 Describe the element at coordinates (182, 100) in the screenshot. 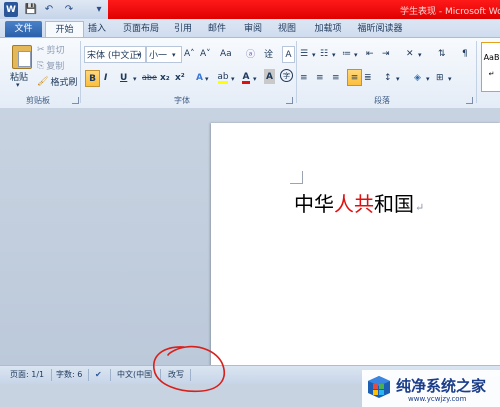

I see `font-group-label: 字体` at that location.